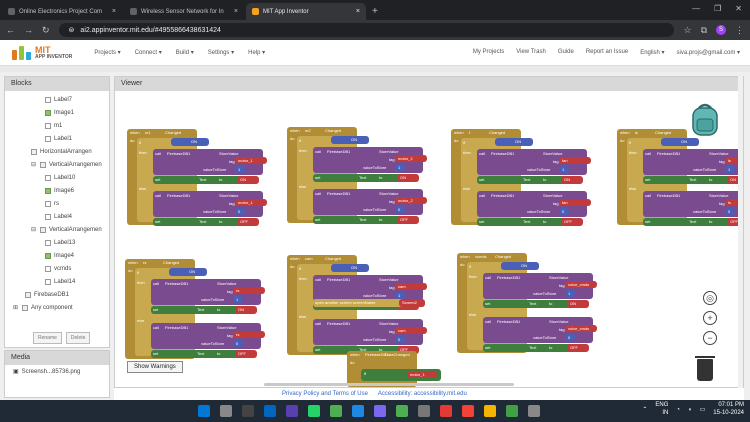  I want to click on text-block: motor_2, so click(411, 200).